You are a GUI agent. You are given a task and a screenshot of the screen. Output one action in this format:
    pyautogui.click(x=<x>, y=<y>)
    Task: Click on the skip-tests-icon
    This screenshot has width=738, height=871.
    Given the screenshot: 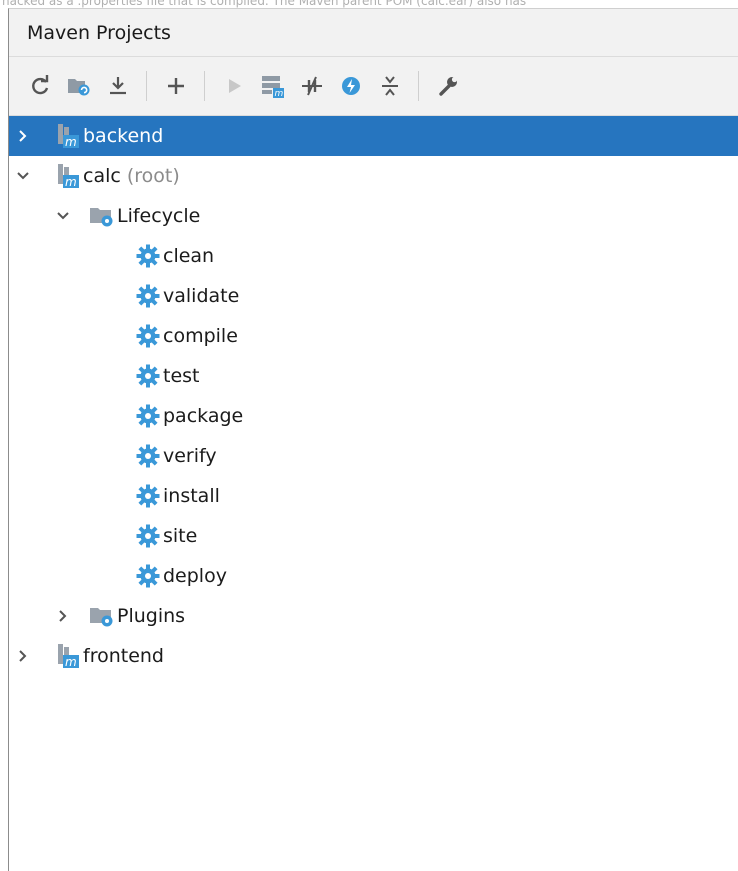 What is the action you would take?
    pyautogui.click(x=351, y=86)
    